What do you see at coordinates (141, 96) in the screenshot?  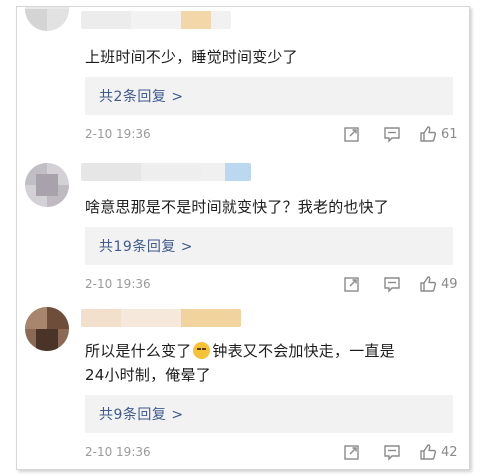 I see `reply-count-link: 共2条回复 >` at bounding box center [141, 96].